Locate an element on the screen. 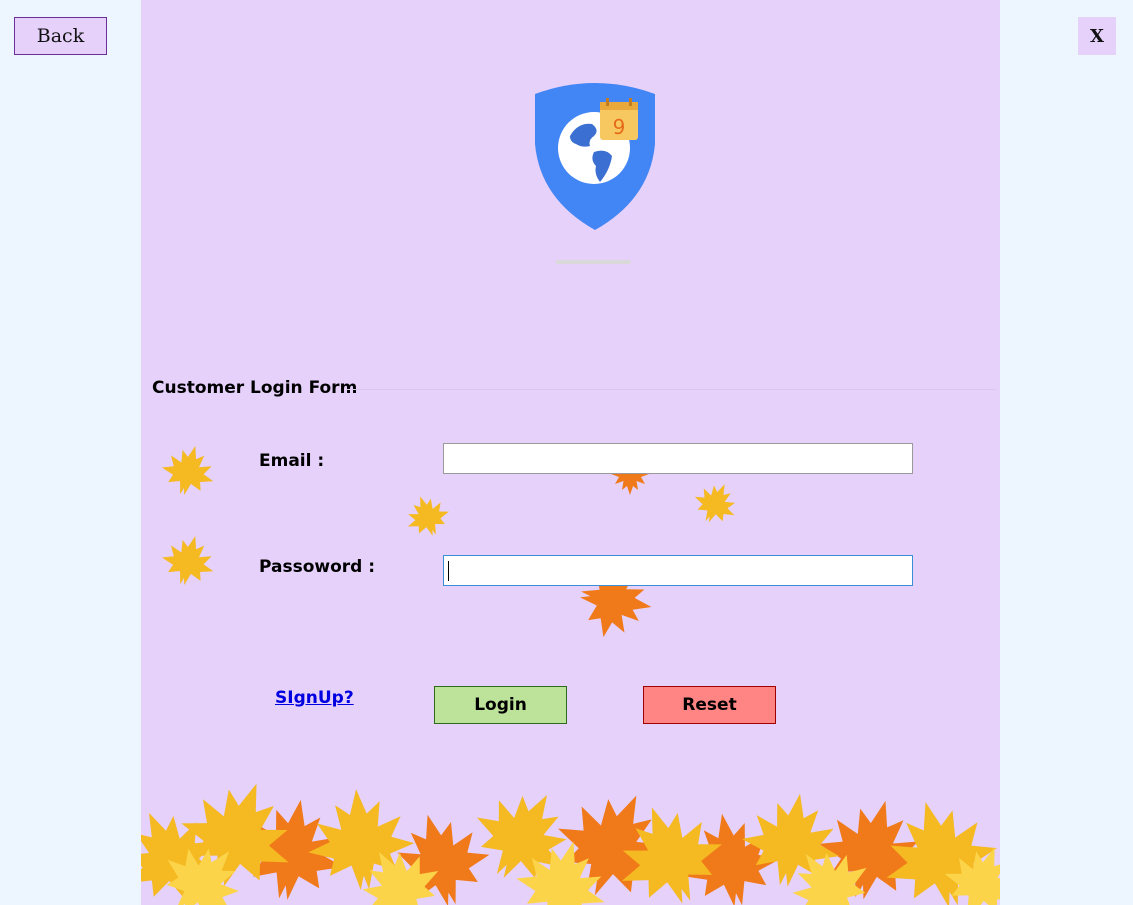 This screenshot has height=905, width=1133. leaf-border-decoration is located at coordinates (570, 837).